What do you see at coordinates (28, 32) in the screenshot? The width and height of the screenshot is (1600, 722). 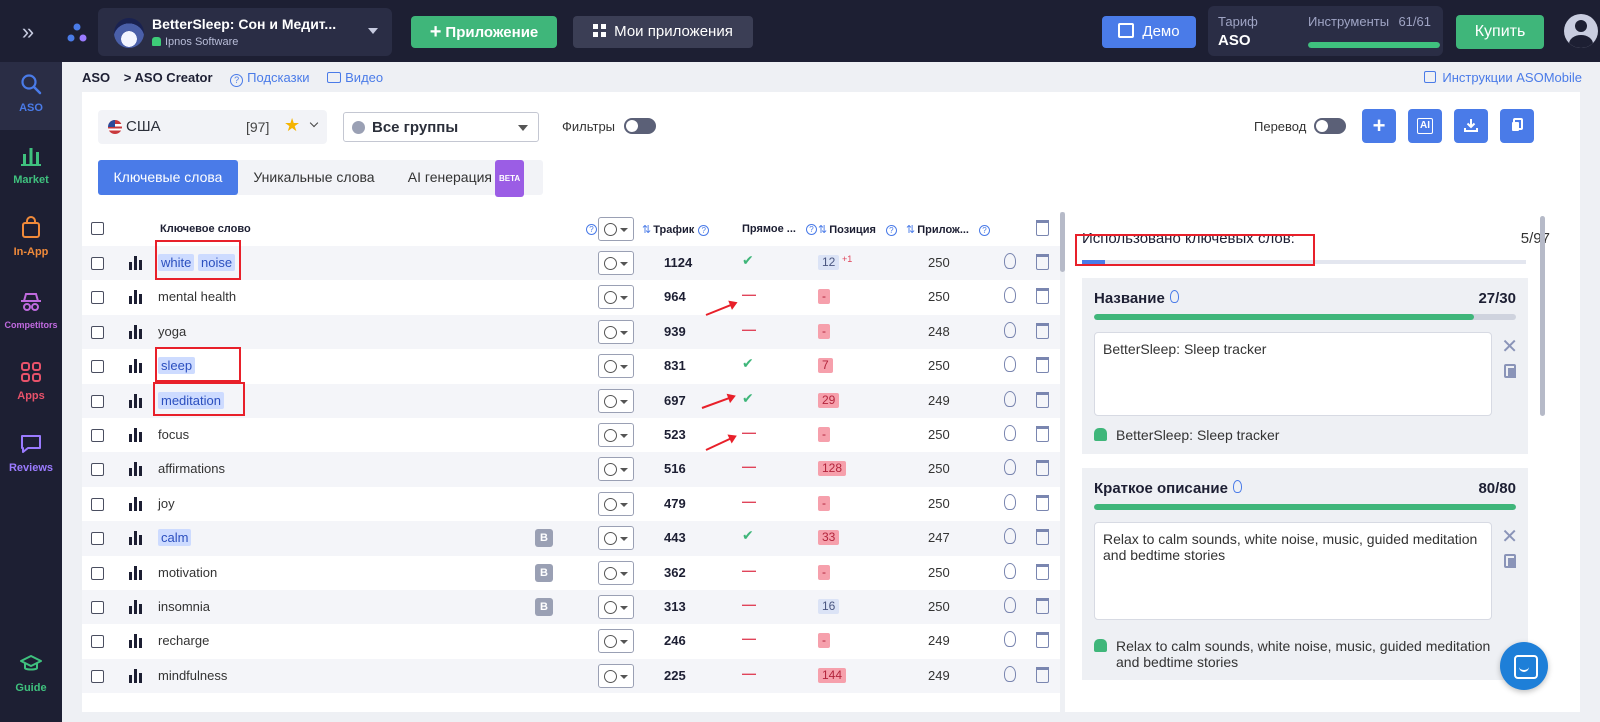 I see `expand-sidebar-icon: »` at bounding box center [28, 32].